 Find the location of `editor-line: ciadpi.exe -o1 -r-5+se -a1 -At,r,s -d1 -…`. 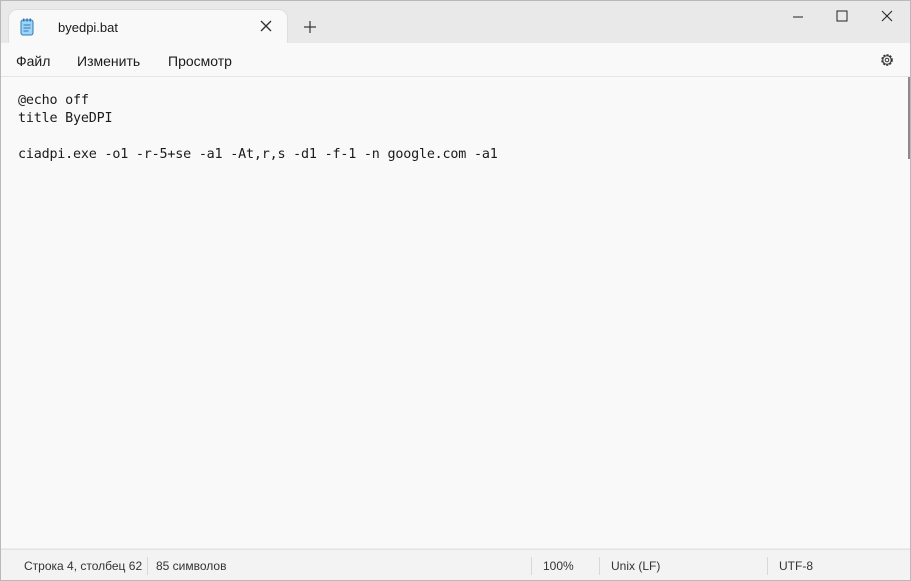

editor-line: ciadpi.exe -o1 -r-5+se -a1 -At,r,s -d1 -… is located at coordinates (258, 154).